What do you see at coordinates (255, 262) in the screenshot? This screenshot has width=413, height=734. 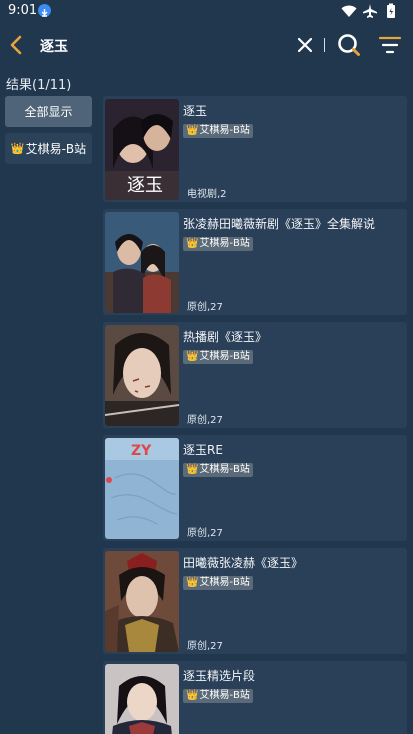 I see `result-item: 张凌赫田曦薇新剧《逐玉》全集解说 👑艾棋易-B站 原创,27` at bounding box center [255, 262].